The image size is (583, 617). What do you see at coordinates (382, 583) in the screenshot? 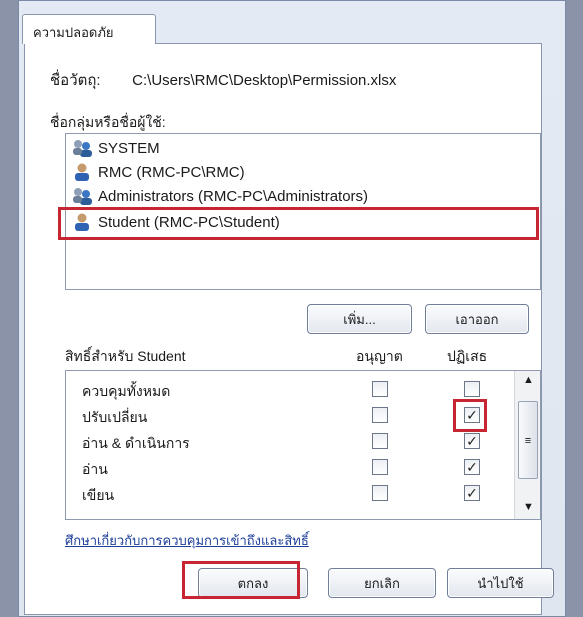
I see `cancel-button: ยกเลิก` at bounding box center [382, 583].